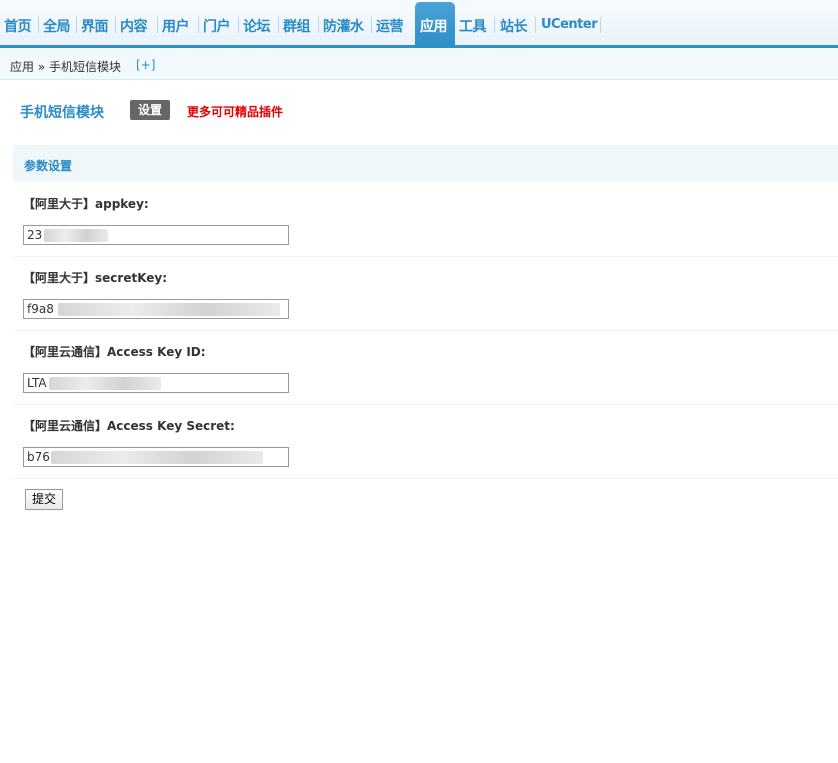  What do you see at coordinates (425, 163) in the screenshot?
I see `section-header: 参数设置` at bounding box center [425, 163].